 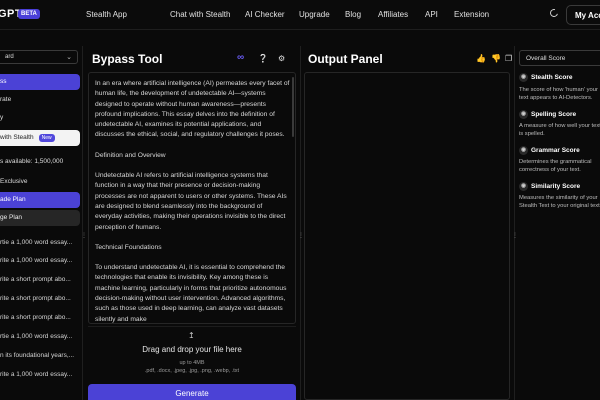 I want to click on spelling-score-title: ◉ Spelling Score, so click(x=547, y=114).